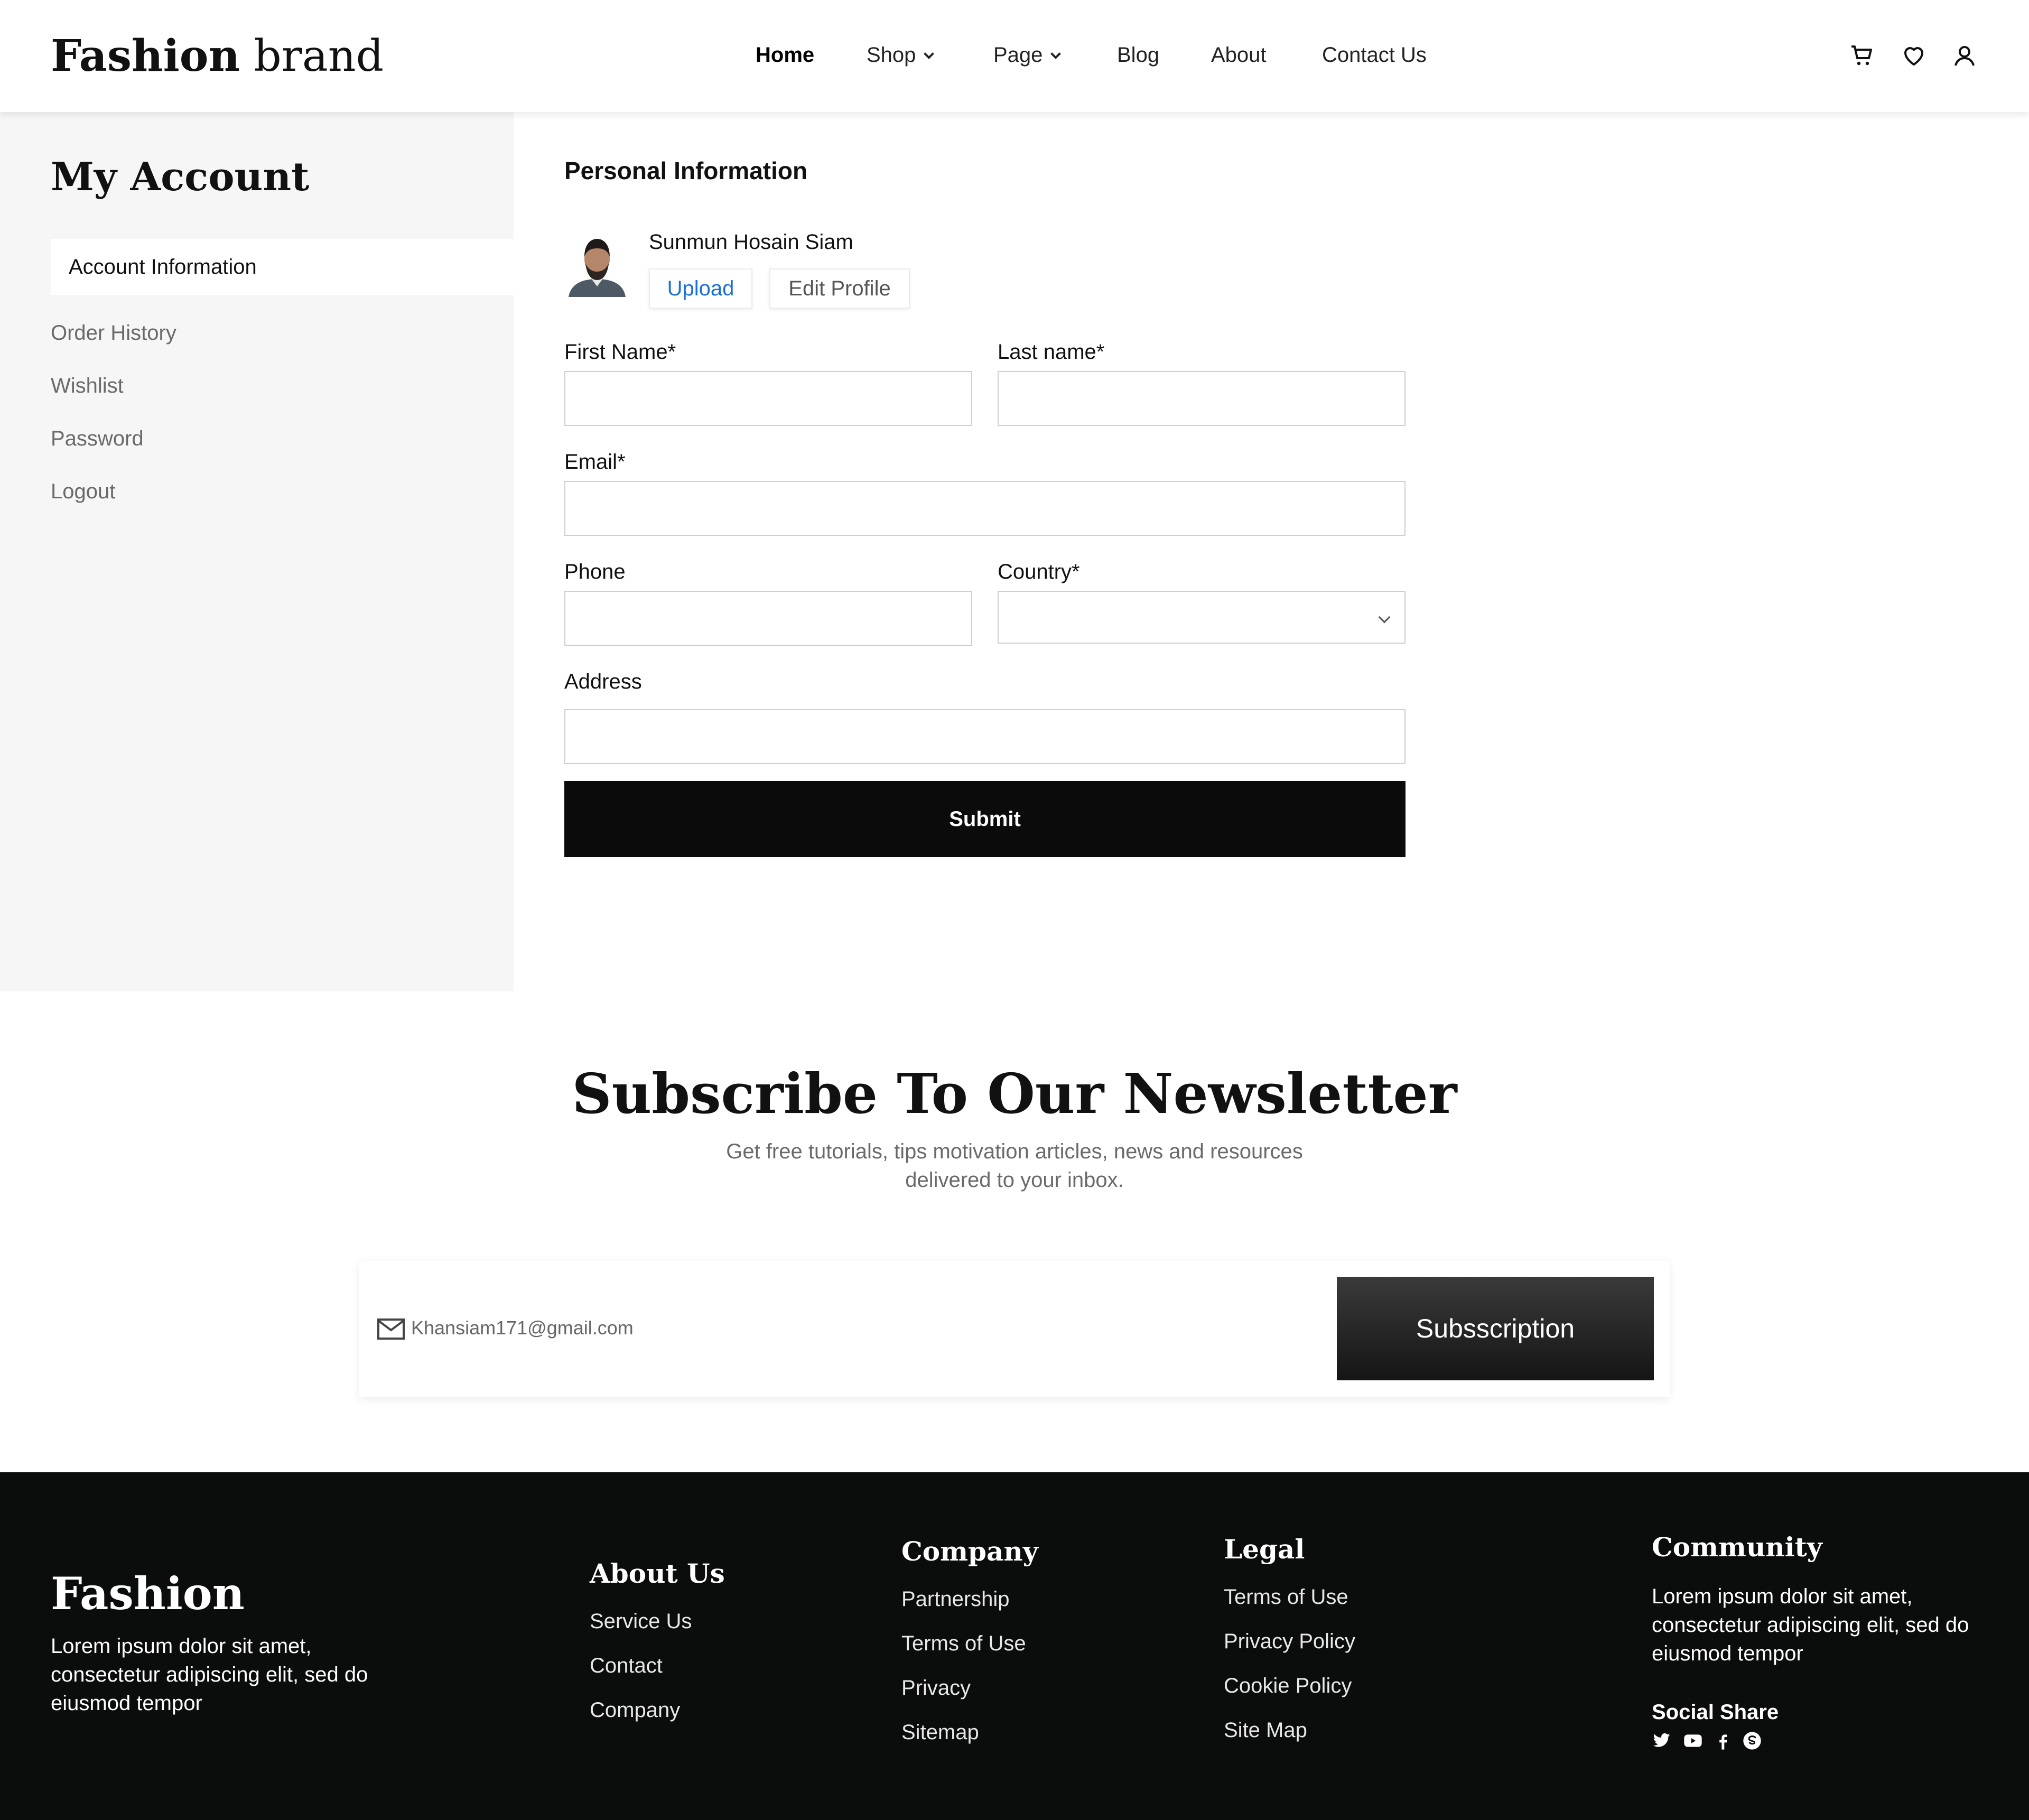  Describe the element at coordinates (701, 288) in the screenshot. I see `upload-button: Upload` at that location.